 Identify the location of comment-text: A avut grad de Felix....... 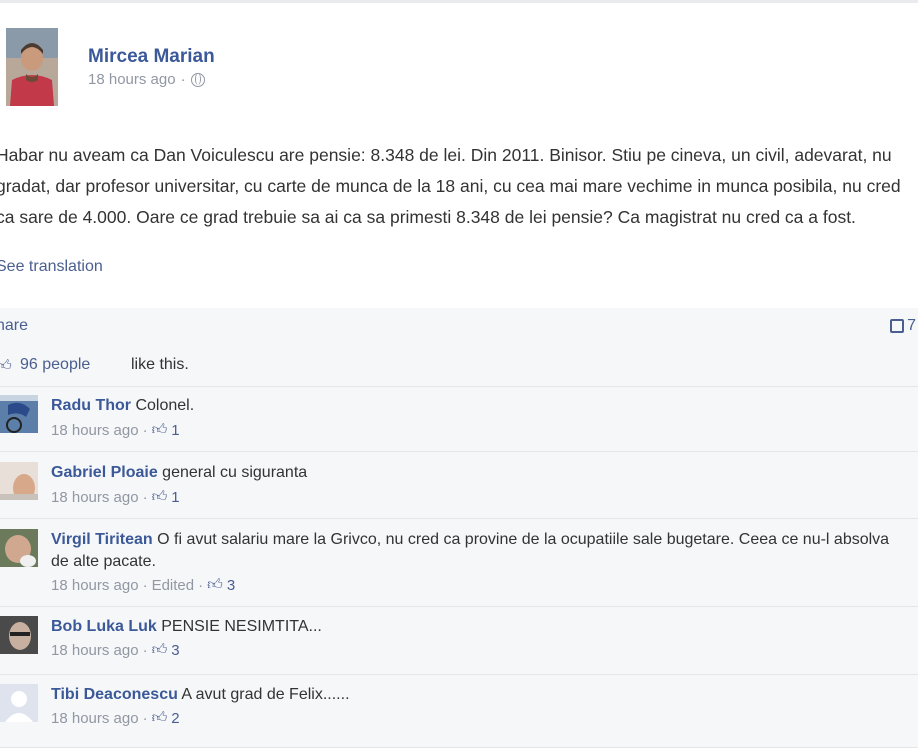
(265, 694).